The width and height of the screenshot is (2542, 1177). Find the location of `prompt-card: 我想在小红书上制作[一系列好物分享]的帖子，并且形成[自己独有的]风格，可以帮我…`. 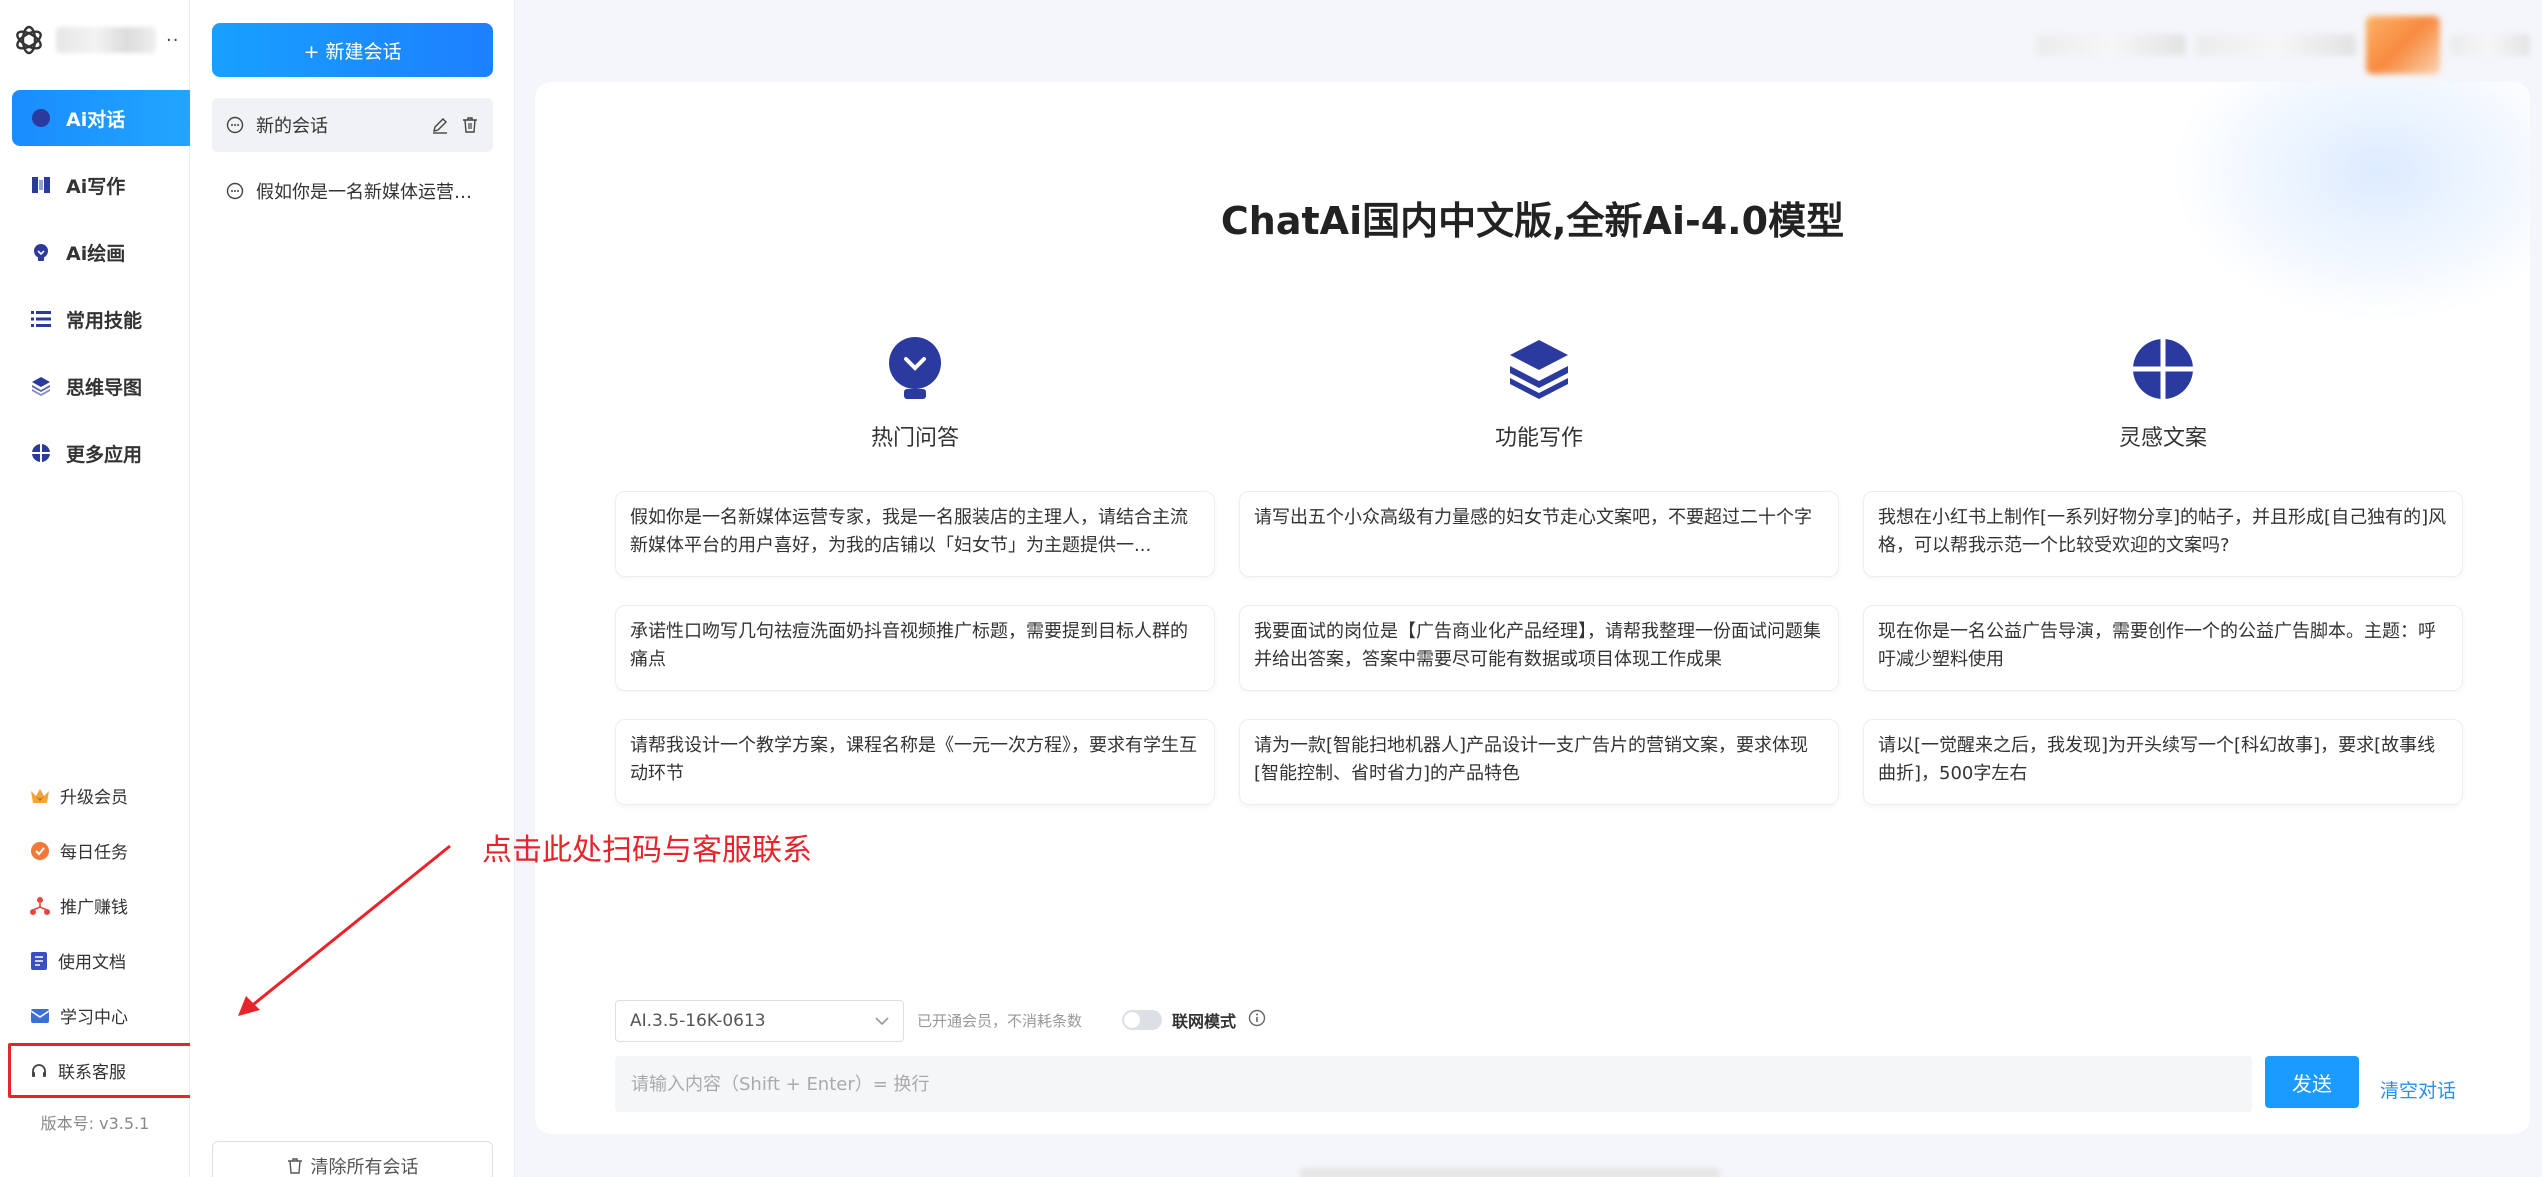

prompt-card: 我想在小红书上制作[一系列好物分享]的帖子，并且形成[自己独有的]风格，可以帮我… is located at coordinates (2163, 534).